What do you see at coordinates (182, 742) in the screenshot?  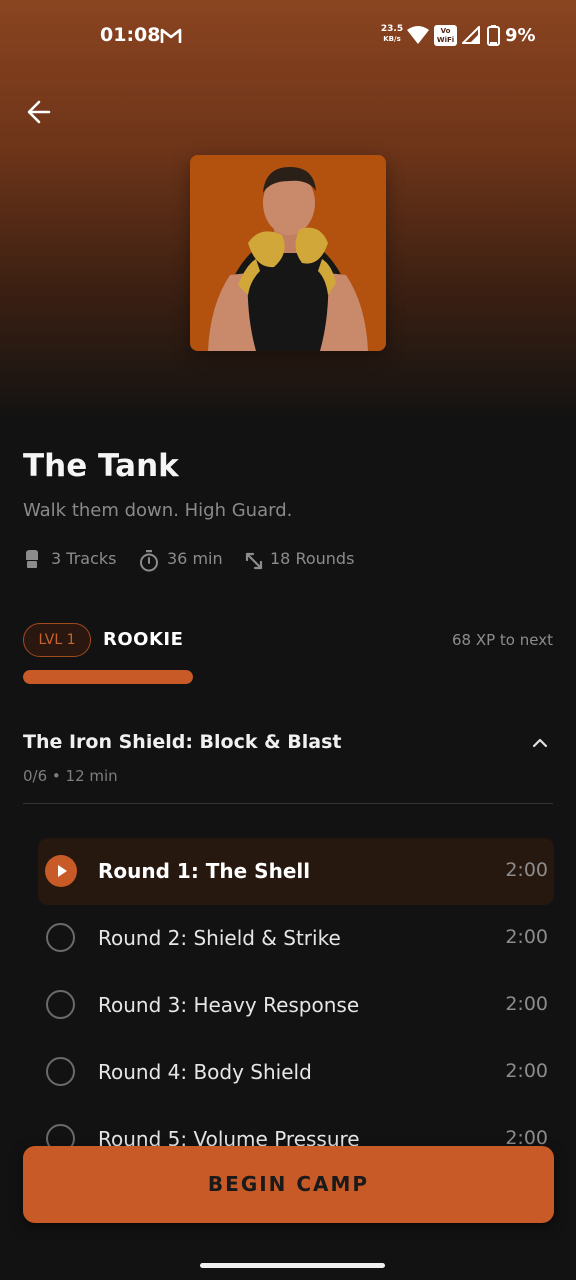 I see `section-title: The Iron Shield: Block & Blast` at bounding box center [182, 742].